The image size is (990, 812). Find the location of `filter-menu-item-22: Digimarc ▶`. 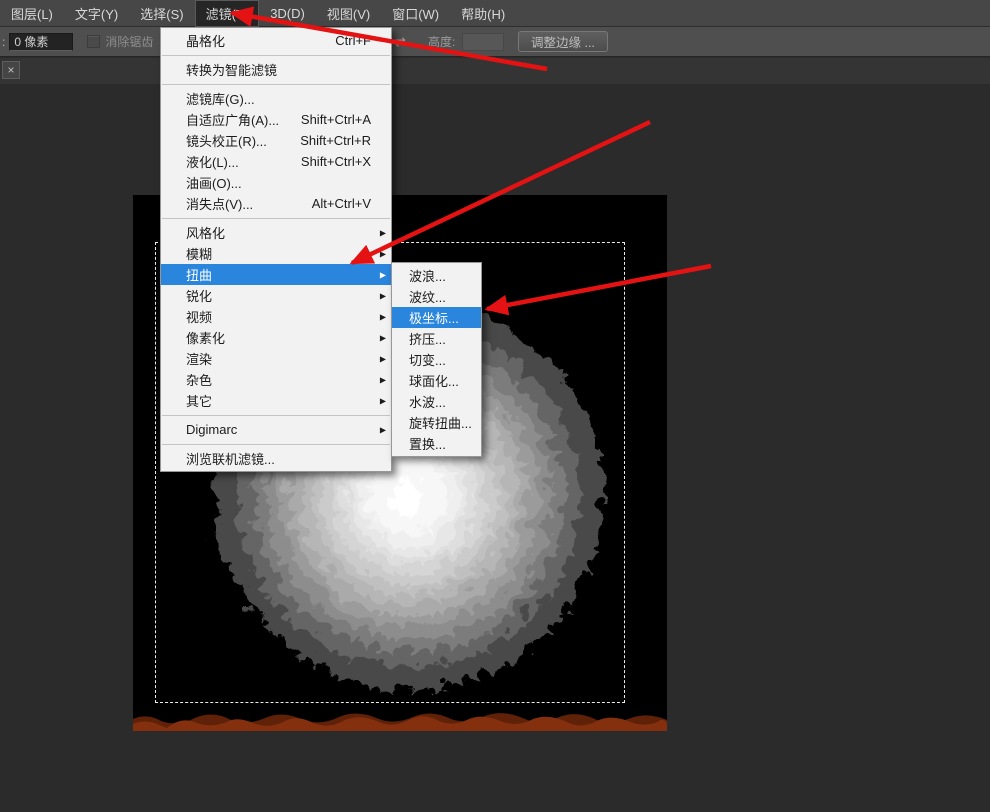

filter-menu-item-22: Digimarc ▶ is located at coordinates (276, 429).